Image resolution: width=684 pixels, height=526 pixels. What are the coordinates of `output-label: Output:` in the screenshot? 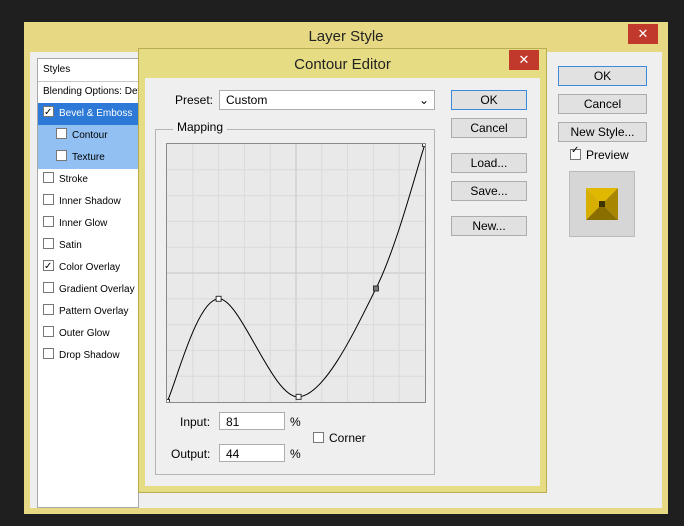 It's located at (191, 454).